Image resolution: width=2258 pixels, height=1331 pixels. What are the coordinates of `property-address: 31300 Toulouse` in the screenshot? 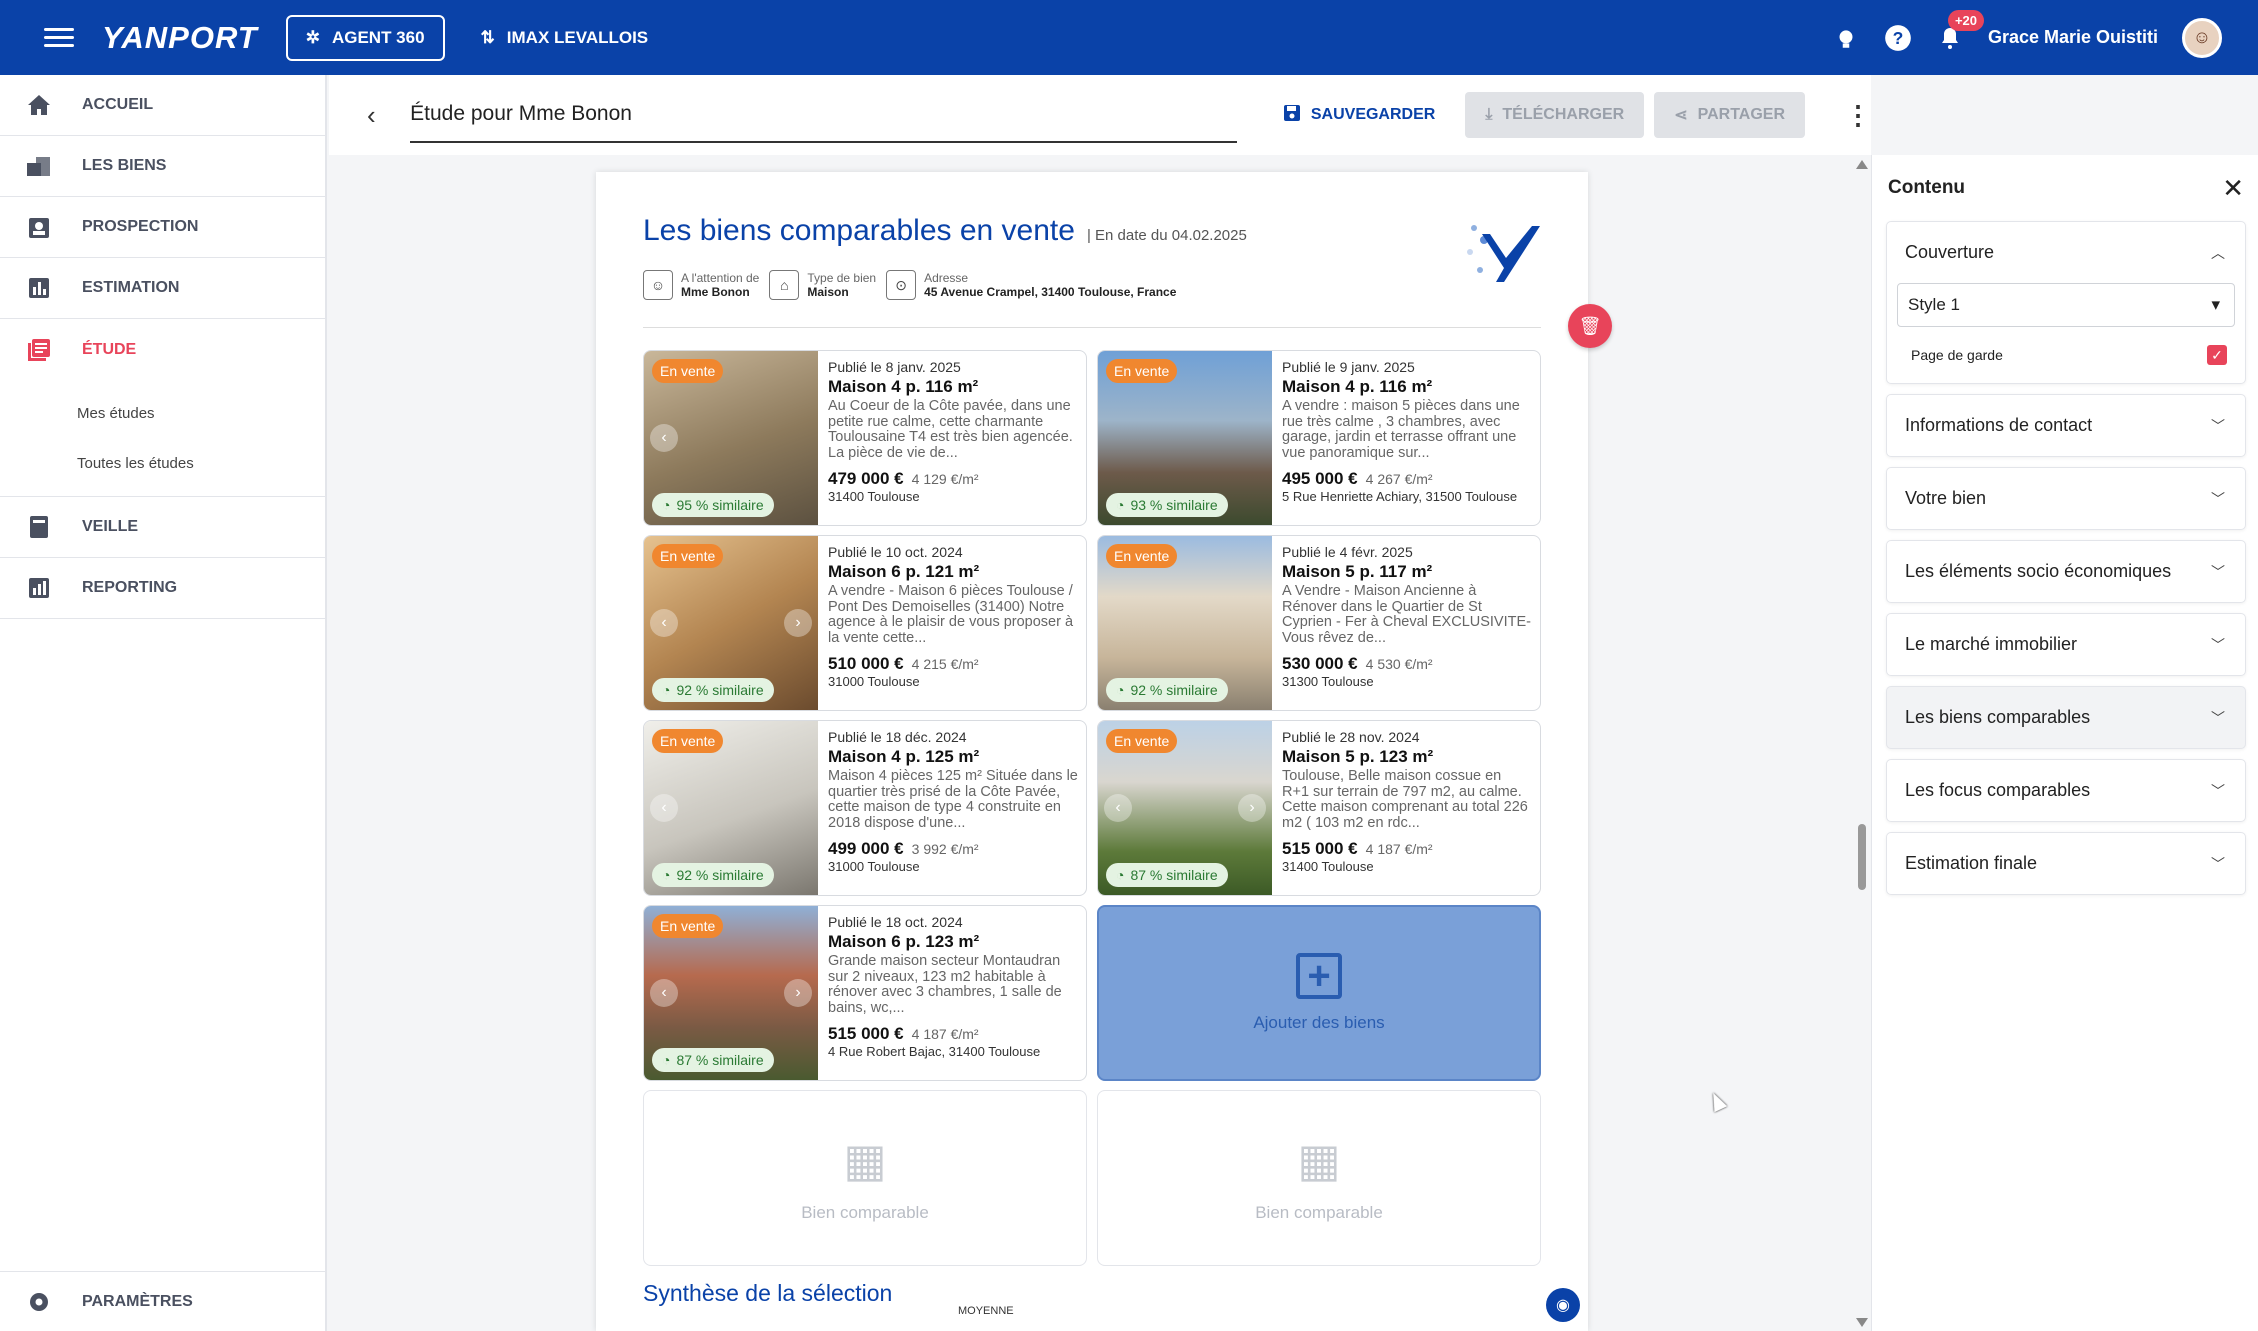 It's located at (1328, 681).